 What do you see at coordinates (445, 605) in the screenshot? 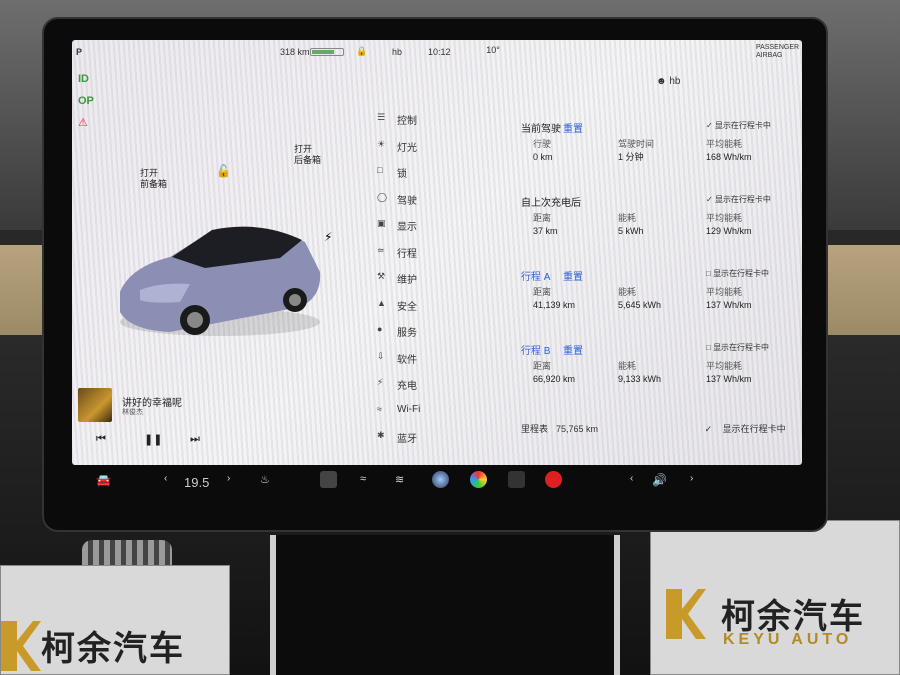
I see `center-console` at bounding box center [445, 605].